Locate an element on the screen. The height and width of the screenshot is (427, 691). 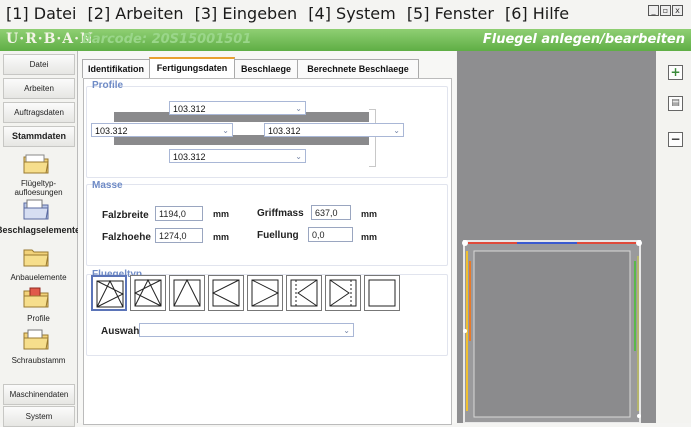
profile-right-bracket is located at coordinates (372, 138).